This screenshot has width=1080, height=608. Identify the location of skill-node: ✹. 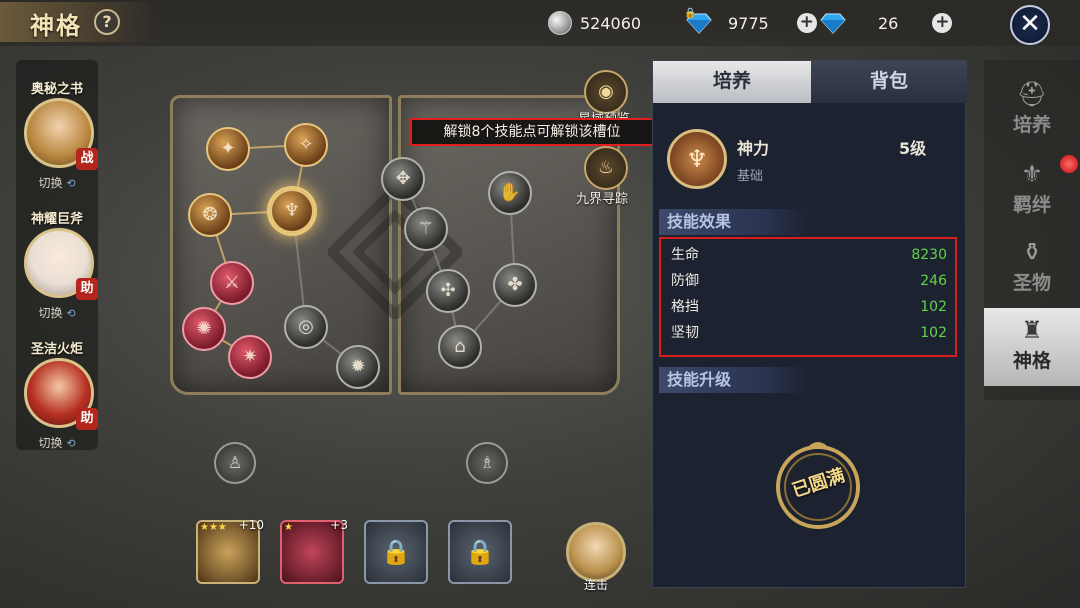
(358, 367).